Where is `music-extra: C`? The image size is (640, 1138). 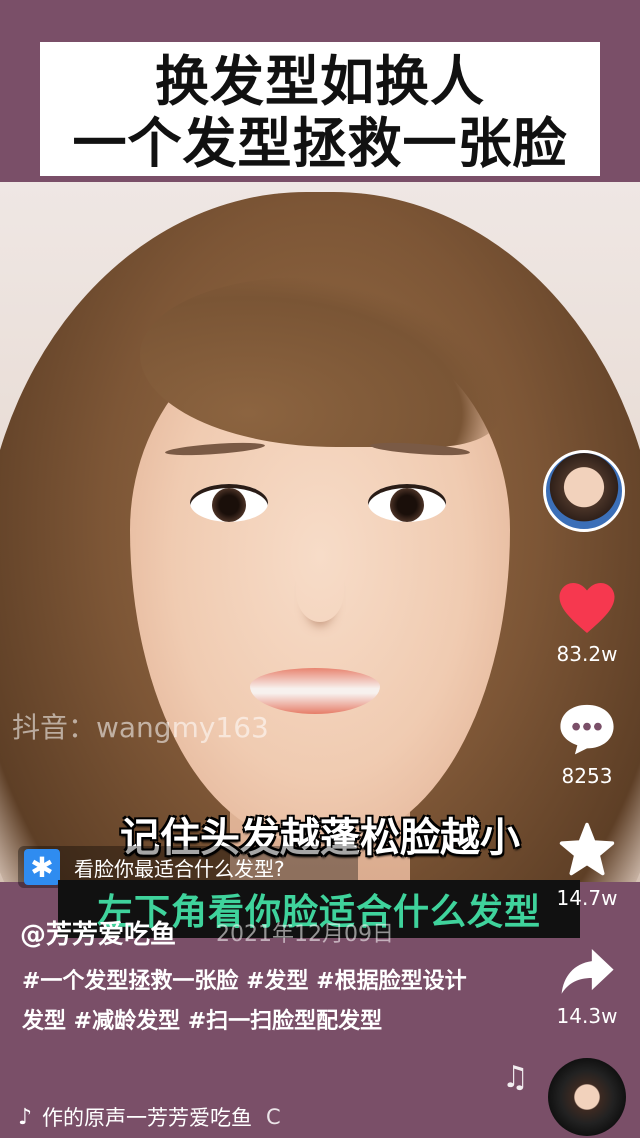
music-extra: C is located at coordinates (273, 1117).